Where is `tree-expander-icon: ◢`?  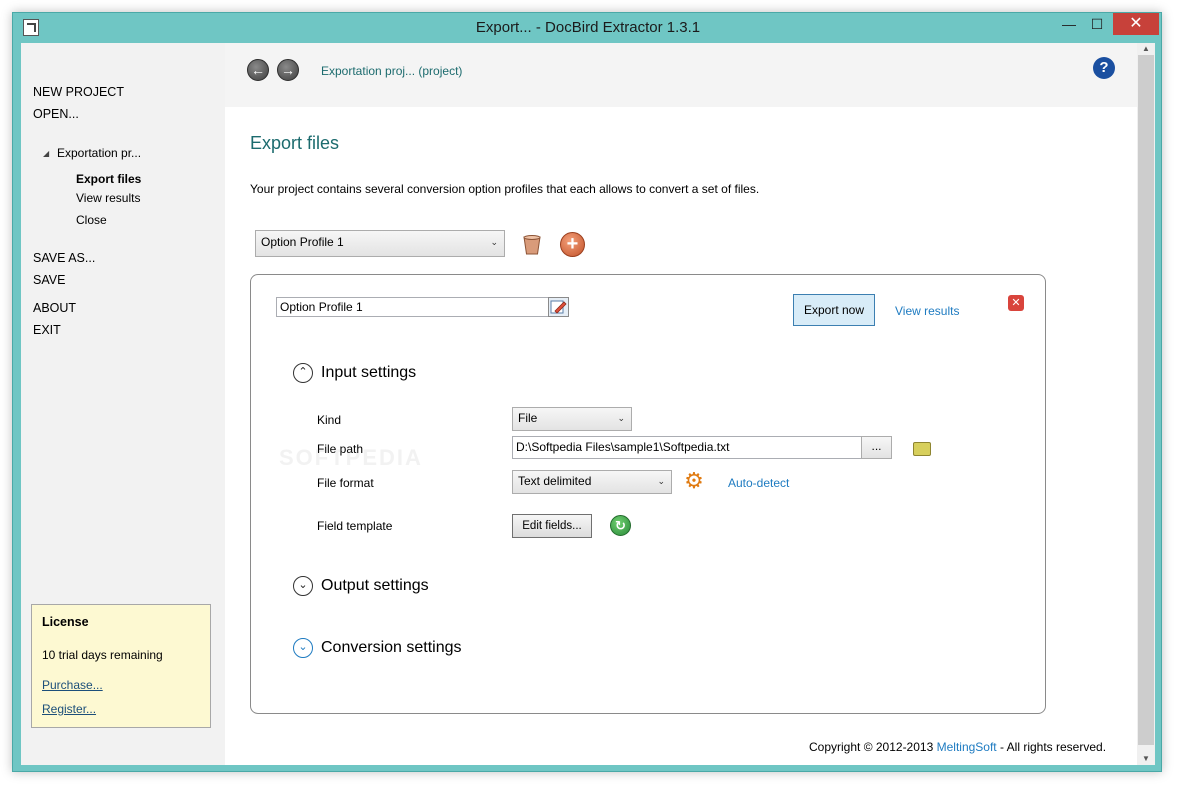 tree-expander-icon: ◢ is located at coordinates (46, 153).